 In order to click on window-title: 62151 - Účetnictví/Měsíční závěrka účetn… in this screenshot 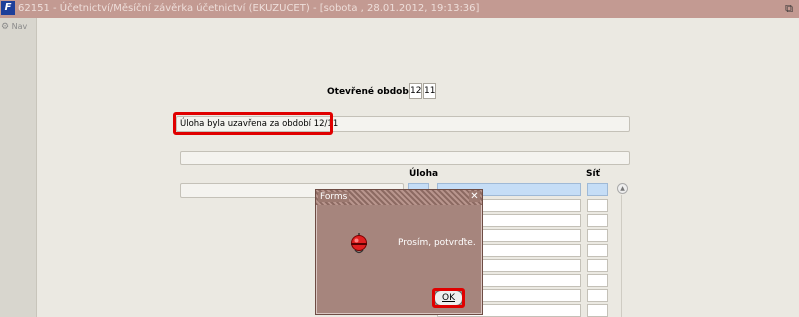, I will do `click(249, 8)`.